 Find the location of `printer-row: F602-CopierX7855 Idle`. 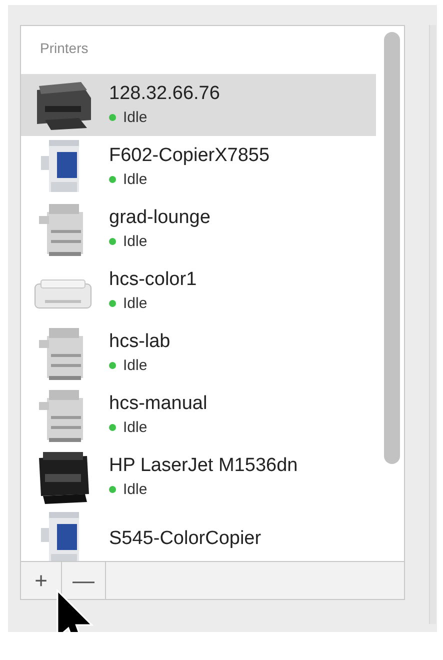

printer-row: F602-CopierX7855 Idle is located at coordinates (198, 167).